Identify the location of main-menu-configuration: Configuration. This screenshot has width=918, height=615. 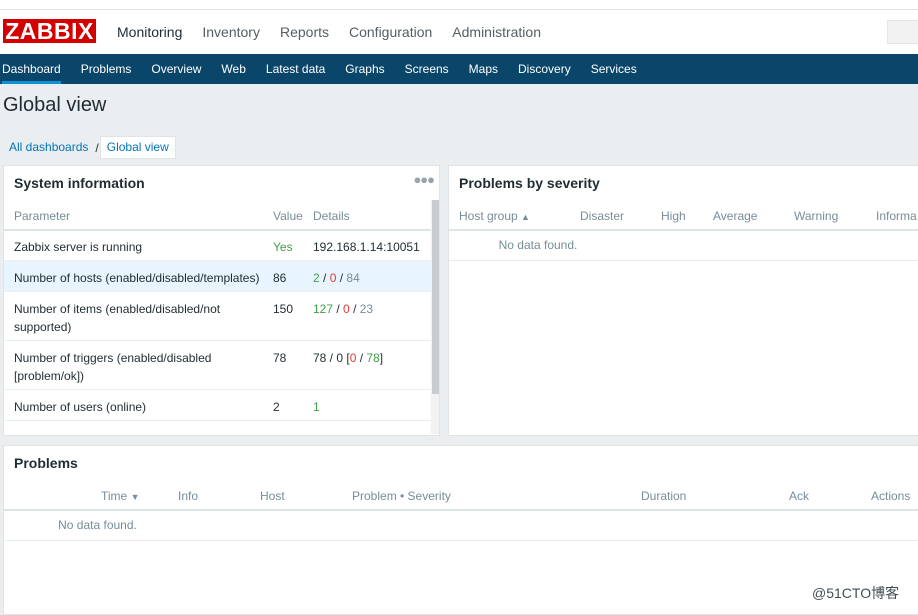
(390, 32).